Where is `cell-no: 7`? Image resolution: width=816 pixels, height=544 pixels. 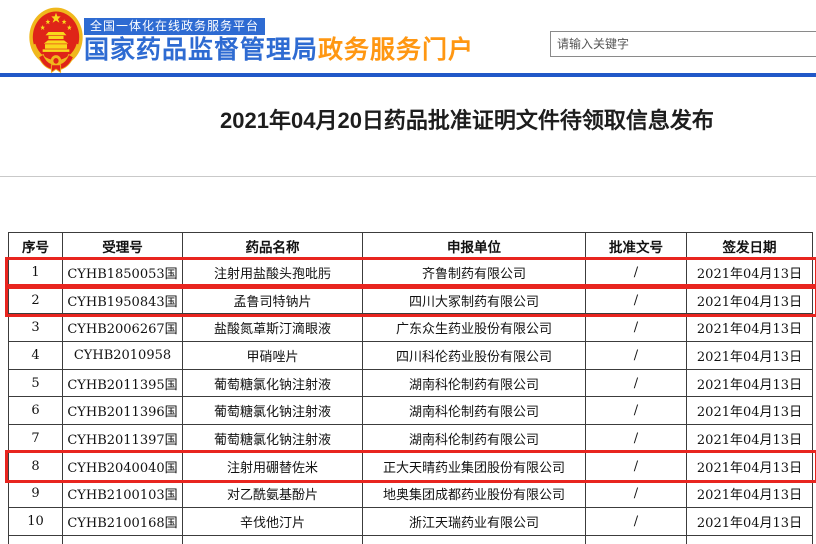 cell-no: 7 is located at coordinates (35, 438).